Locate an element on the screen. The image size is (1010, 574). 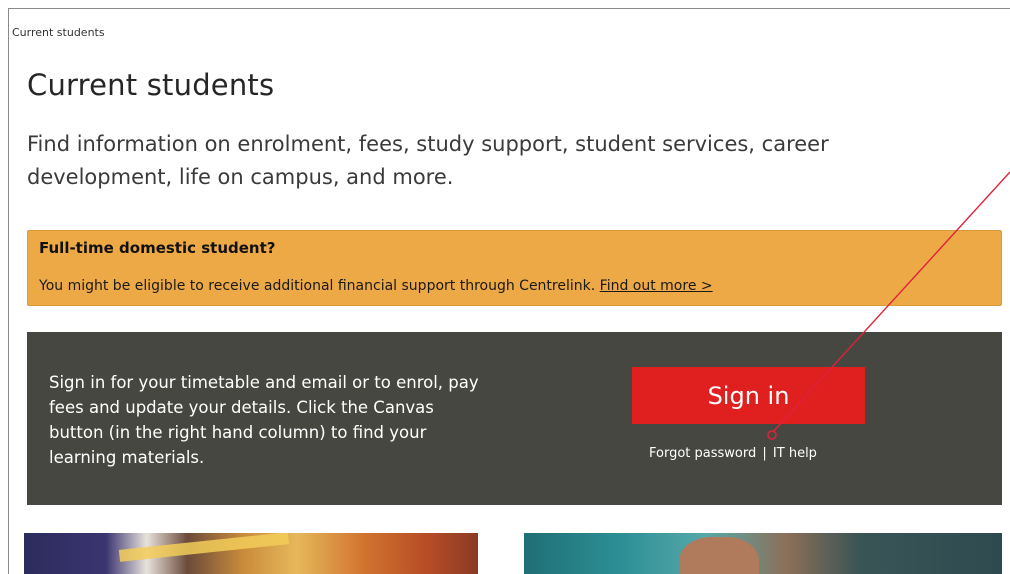
promo-tile-image-right is located at coordinates (763, 553).